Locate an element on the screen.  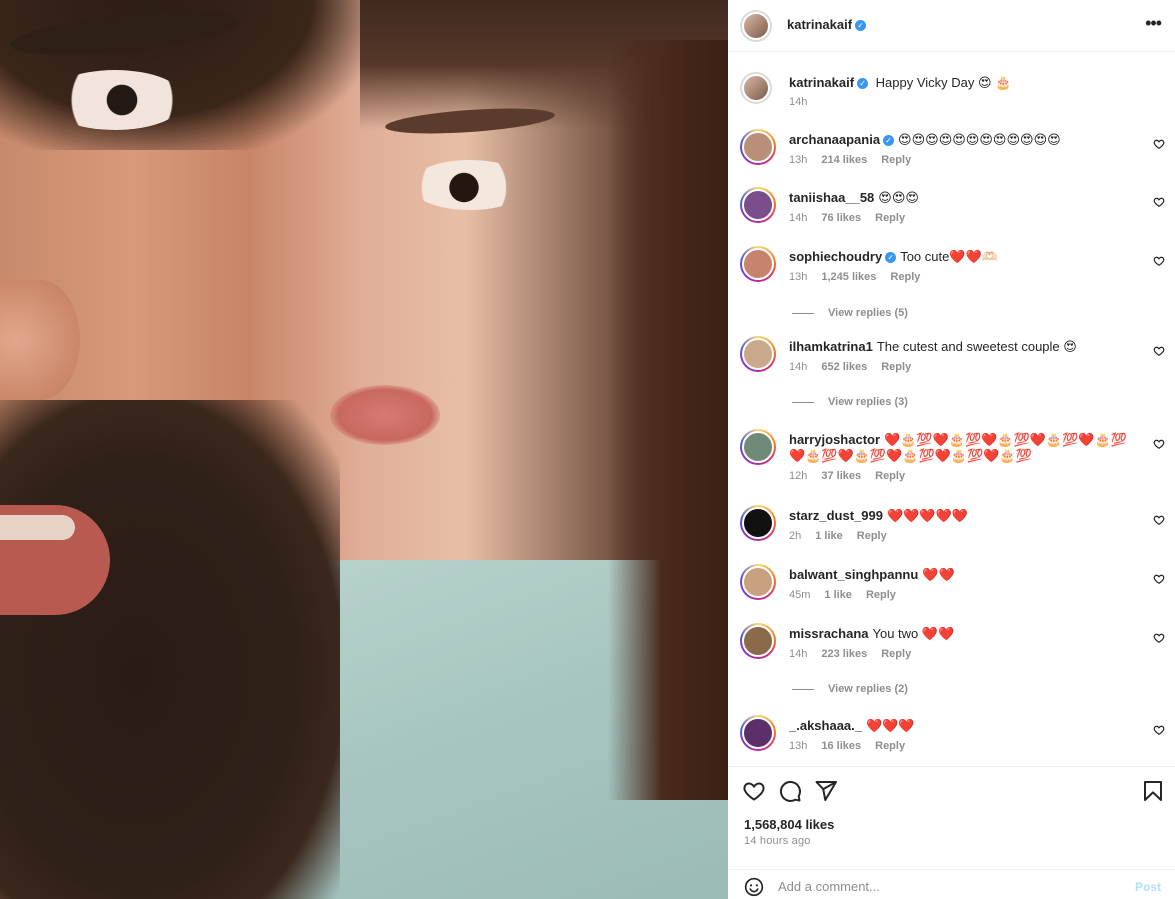
paper-plane-icon is located at coordinates (826, 791).